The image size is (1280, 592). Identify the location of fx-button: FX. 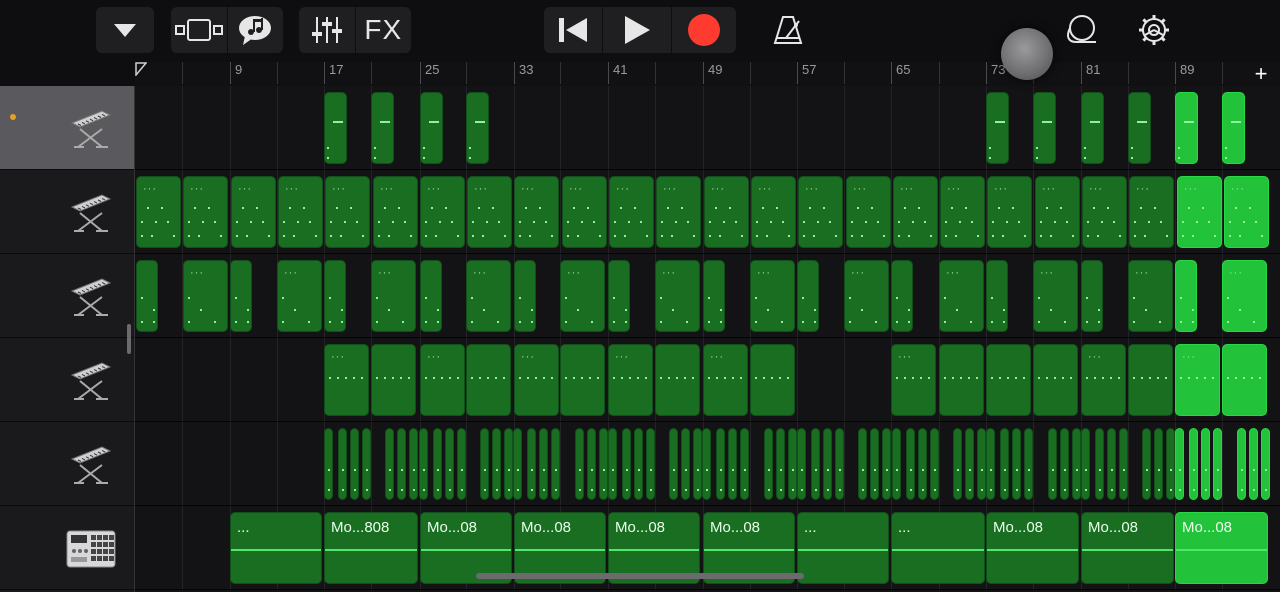
(383, 30).